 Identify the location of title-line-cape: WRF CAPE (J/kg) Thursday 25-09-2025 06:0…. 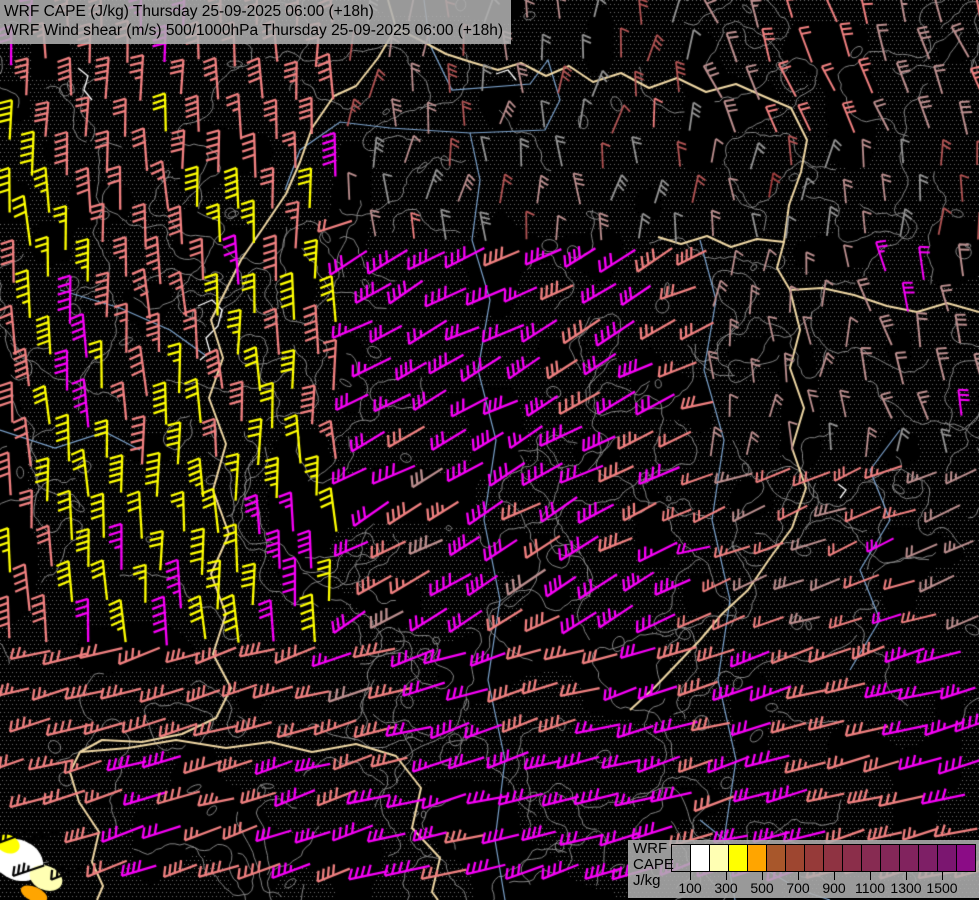
(189, 11).